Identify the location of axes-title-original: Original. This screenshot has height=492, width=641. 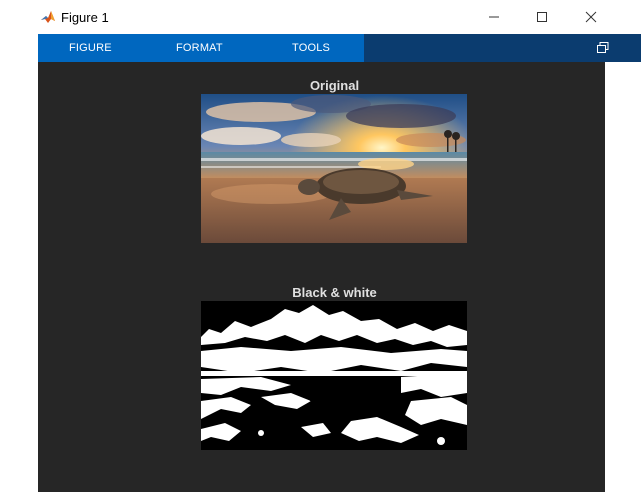
(334, 85).